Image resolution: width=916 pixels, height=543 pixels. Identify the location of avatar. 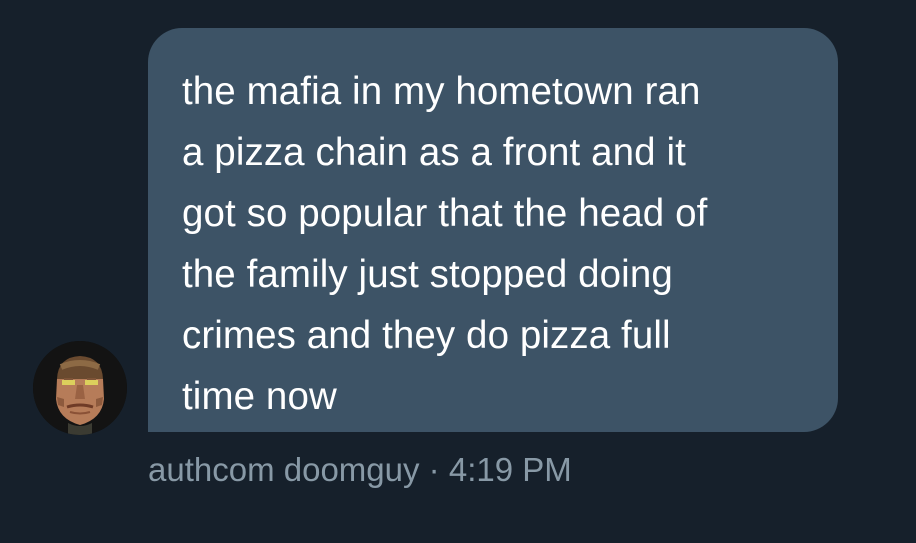
(80, 388).